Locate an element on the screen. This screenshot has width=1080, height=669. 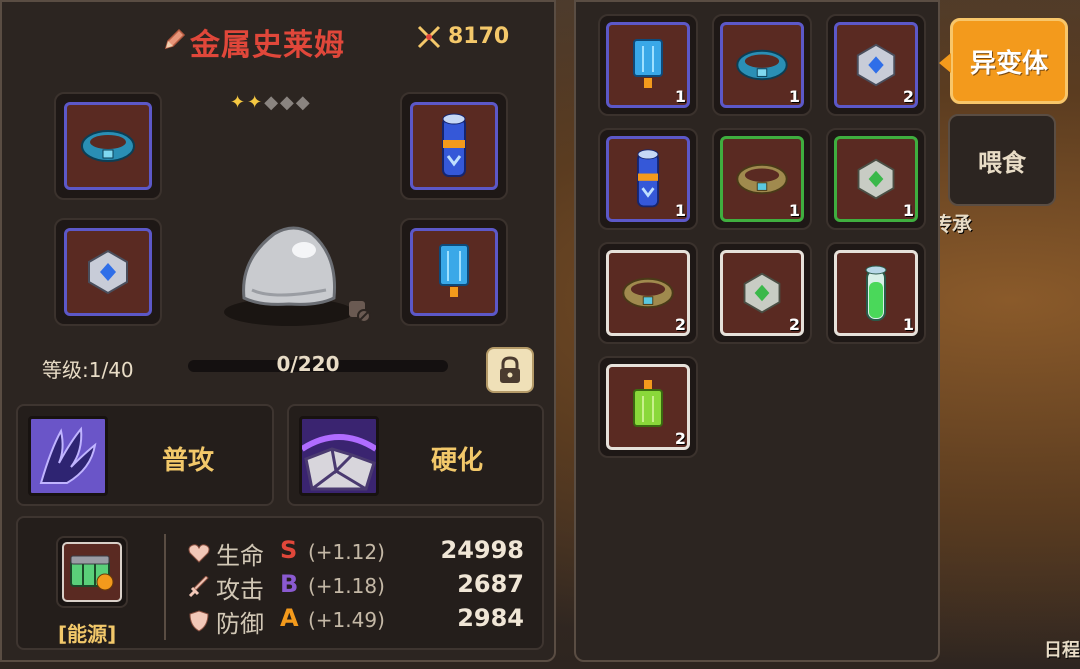
stat-name: 攻击 is located at coordinates (240, 590).